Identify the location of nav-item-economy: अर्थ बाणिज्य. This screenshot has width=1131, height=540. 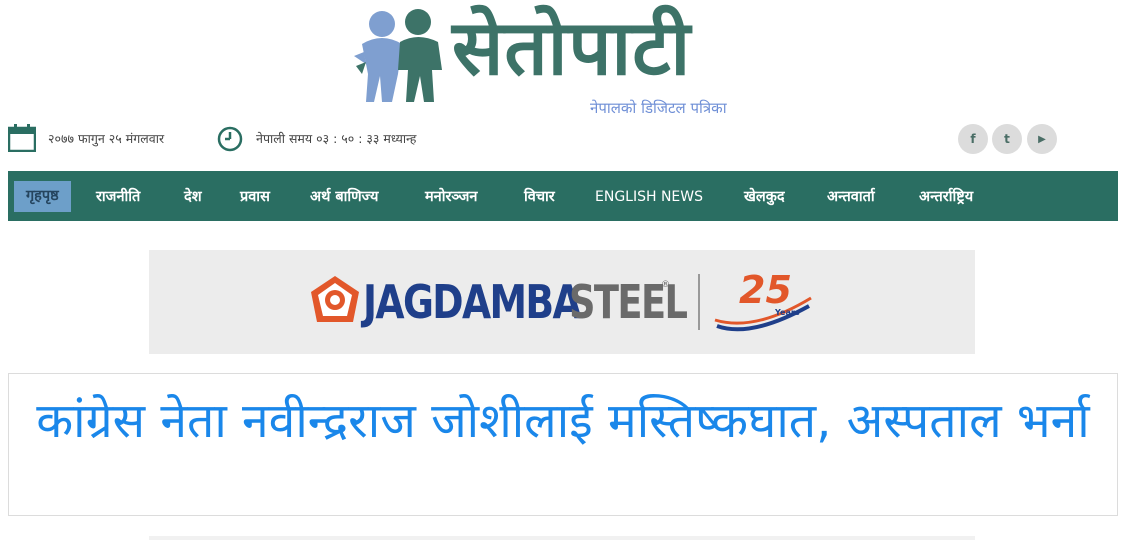
(344, 197).